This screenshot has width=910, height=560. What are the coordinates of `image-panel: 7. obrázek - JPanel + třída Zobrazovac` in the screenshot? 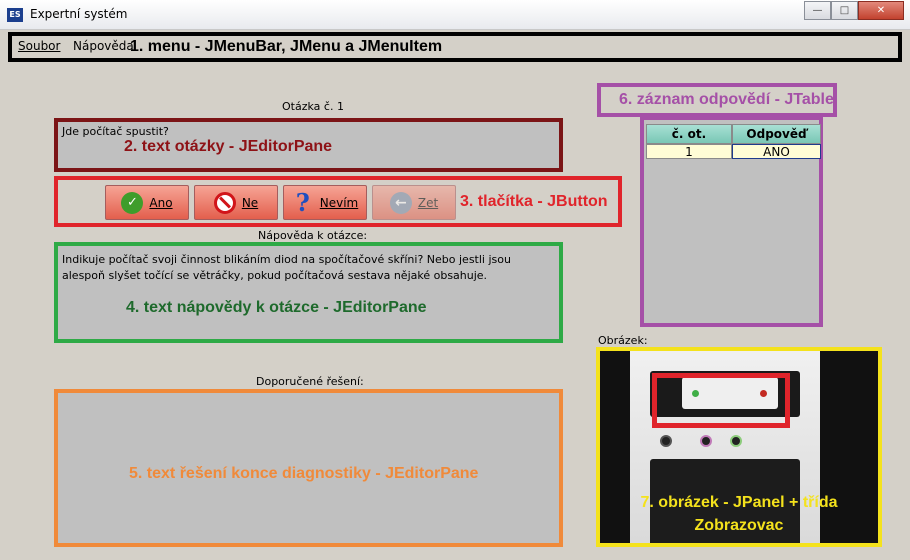 It's located at (739, 447).